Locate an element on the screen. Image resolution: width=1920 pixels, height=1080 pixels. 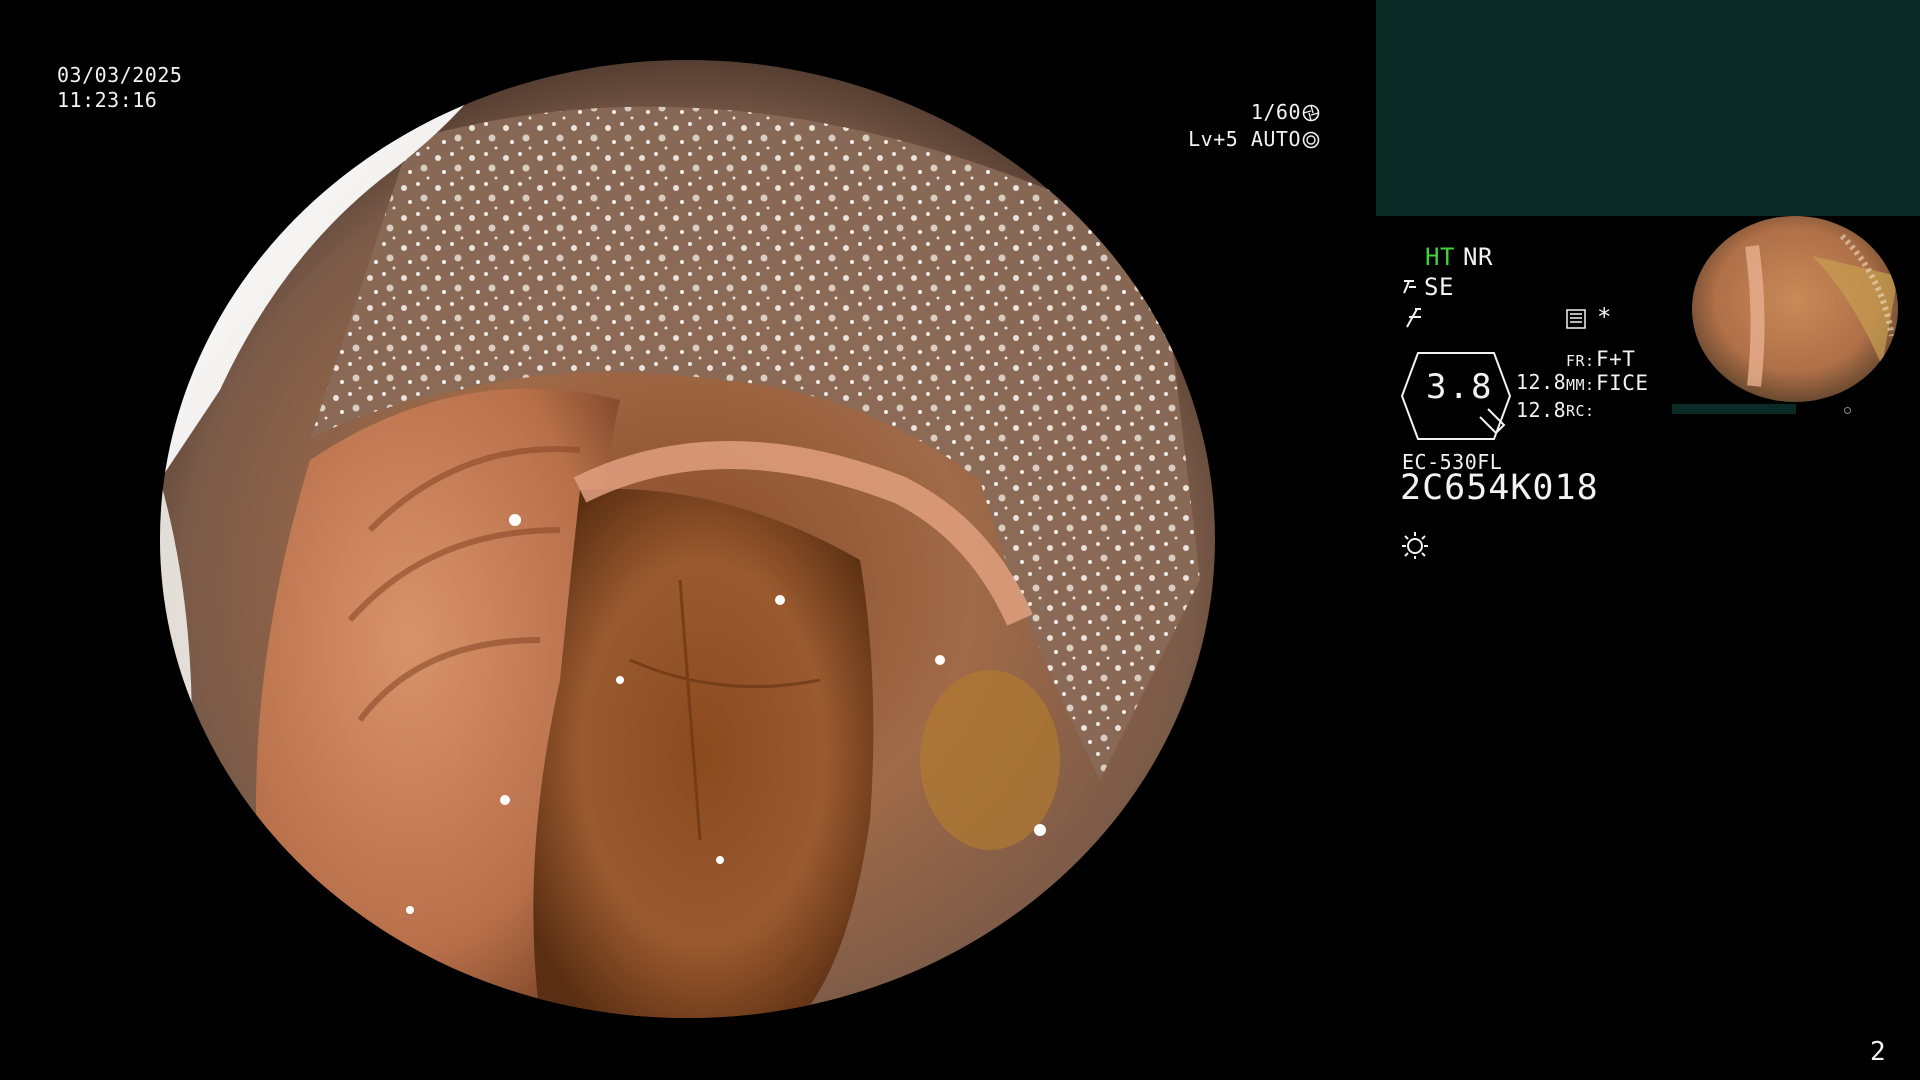
structure-enhance-row: SE is located at coordinates (1428, 287).